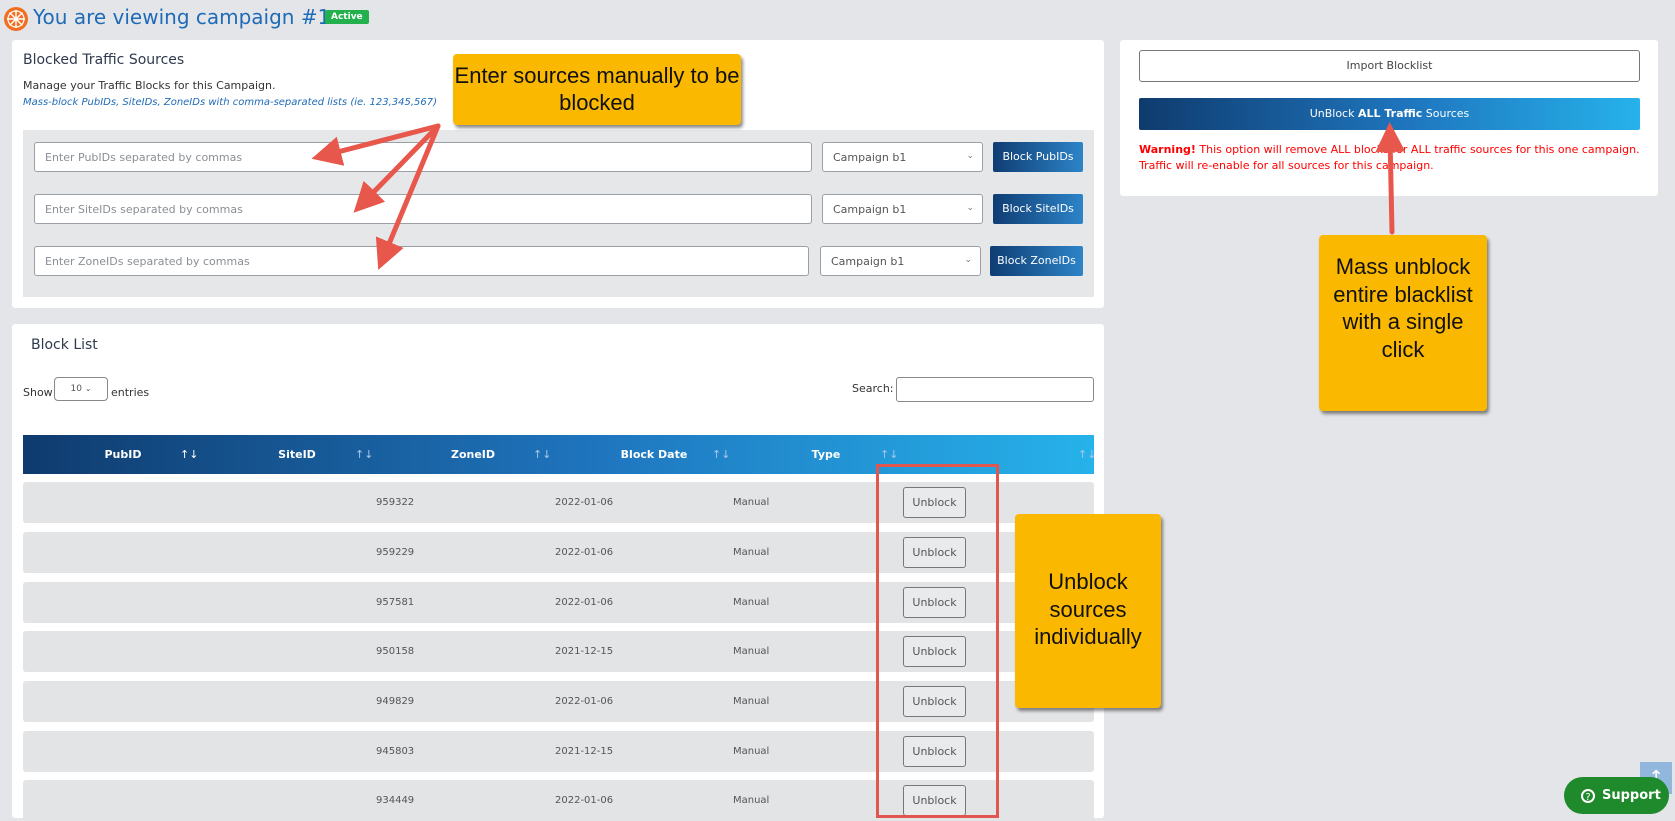  I want to click on support-button: Support, so click(1616, 795).